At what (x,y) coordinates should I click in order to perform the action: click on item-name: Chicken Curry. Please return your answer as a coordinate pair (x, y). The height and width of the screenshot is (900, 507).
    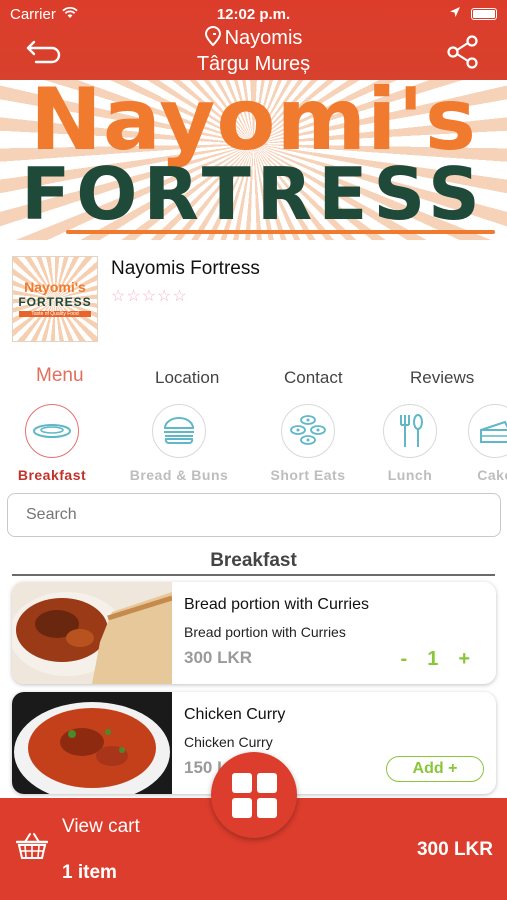
    Looking at the image, I should click on (235, 714).